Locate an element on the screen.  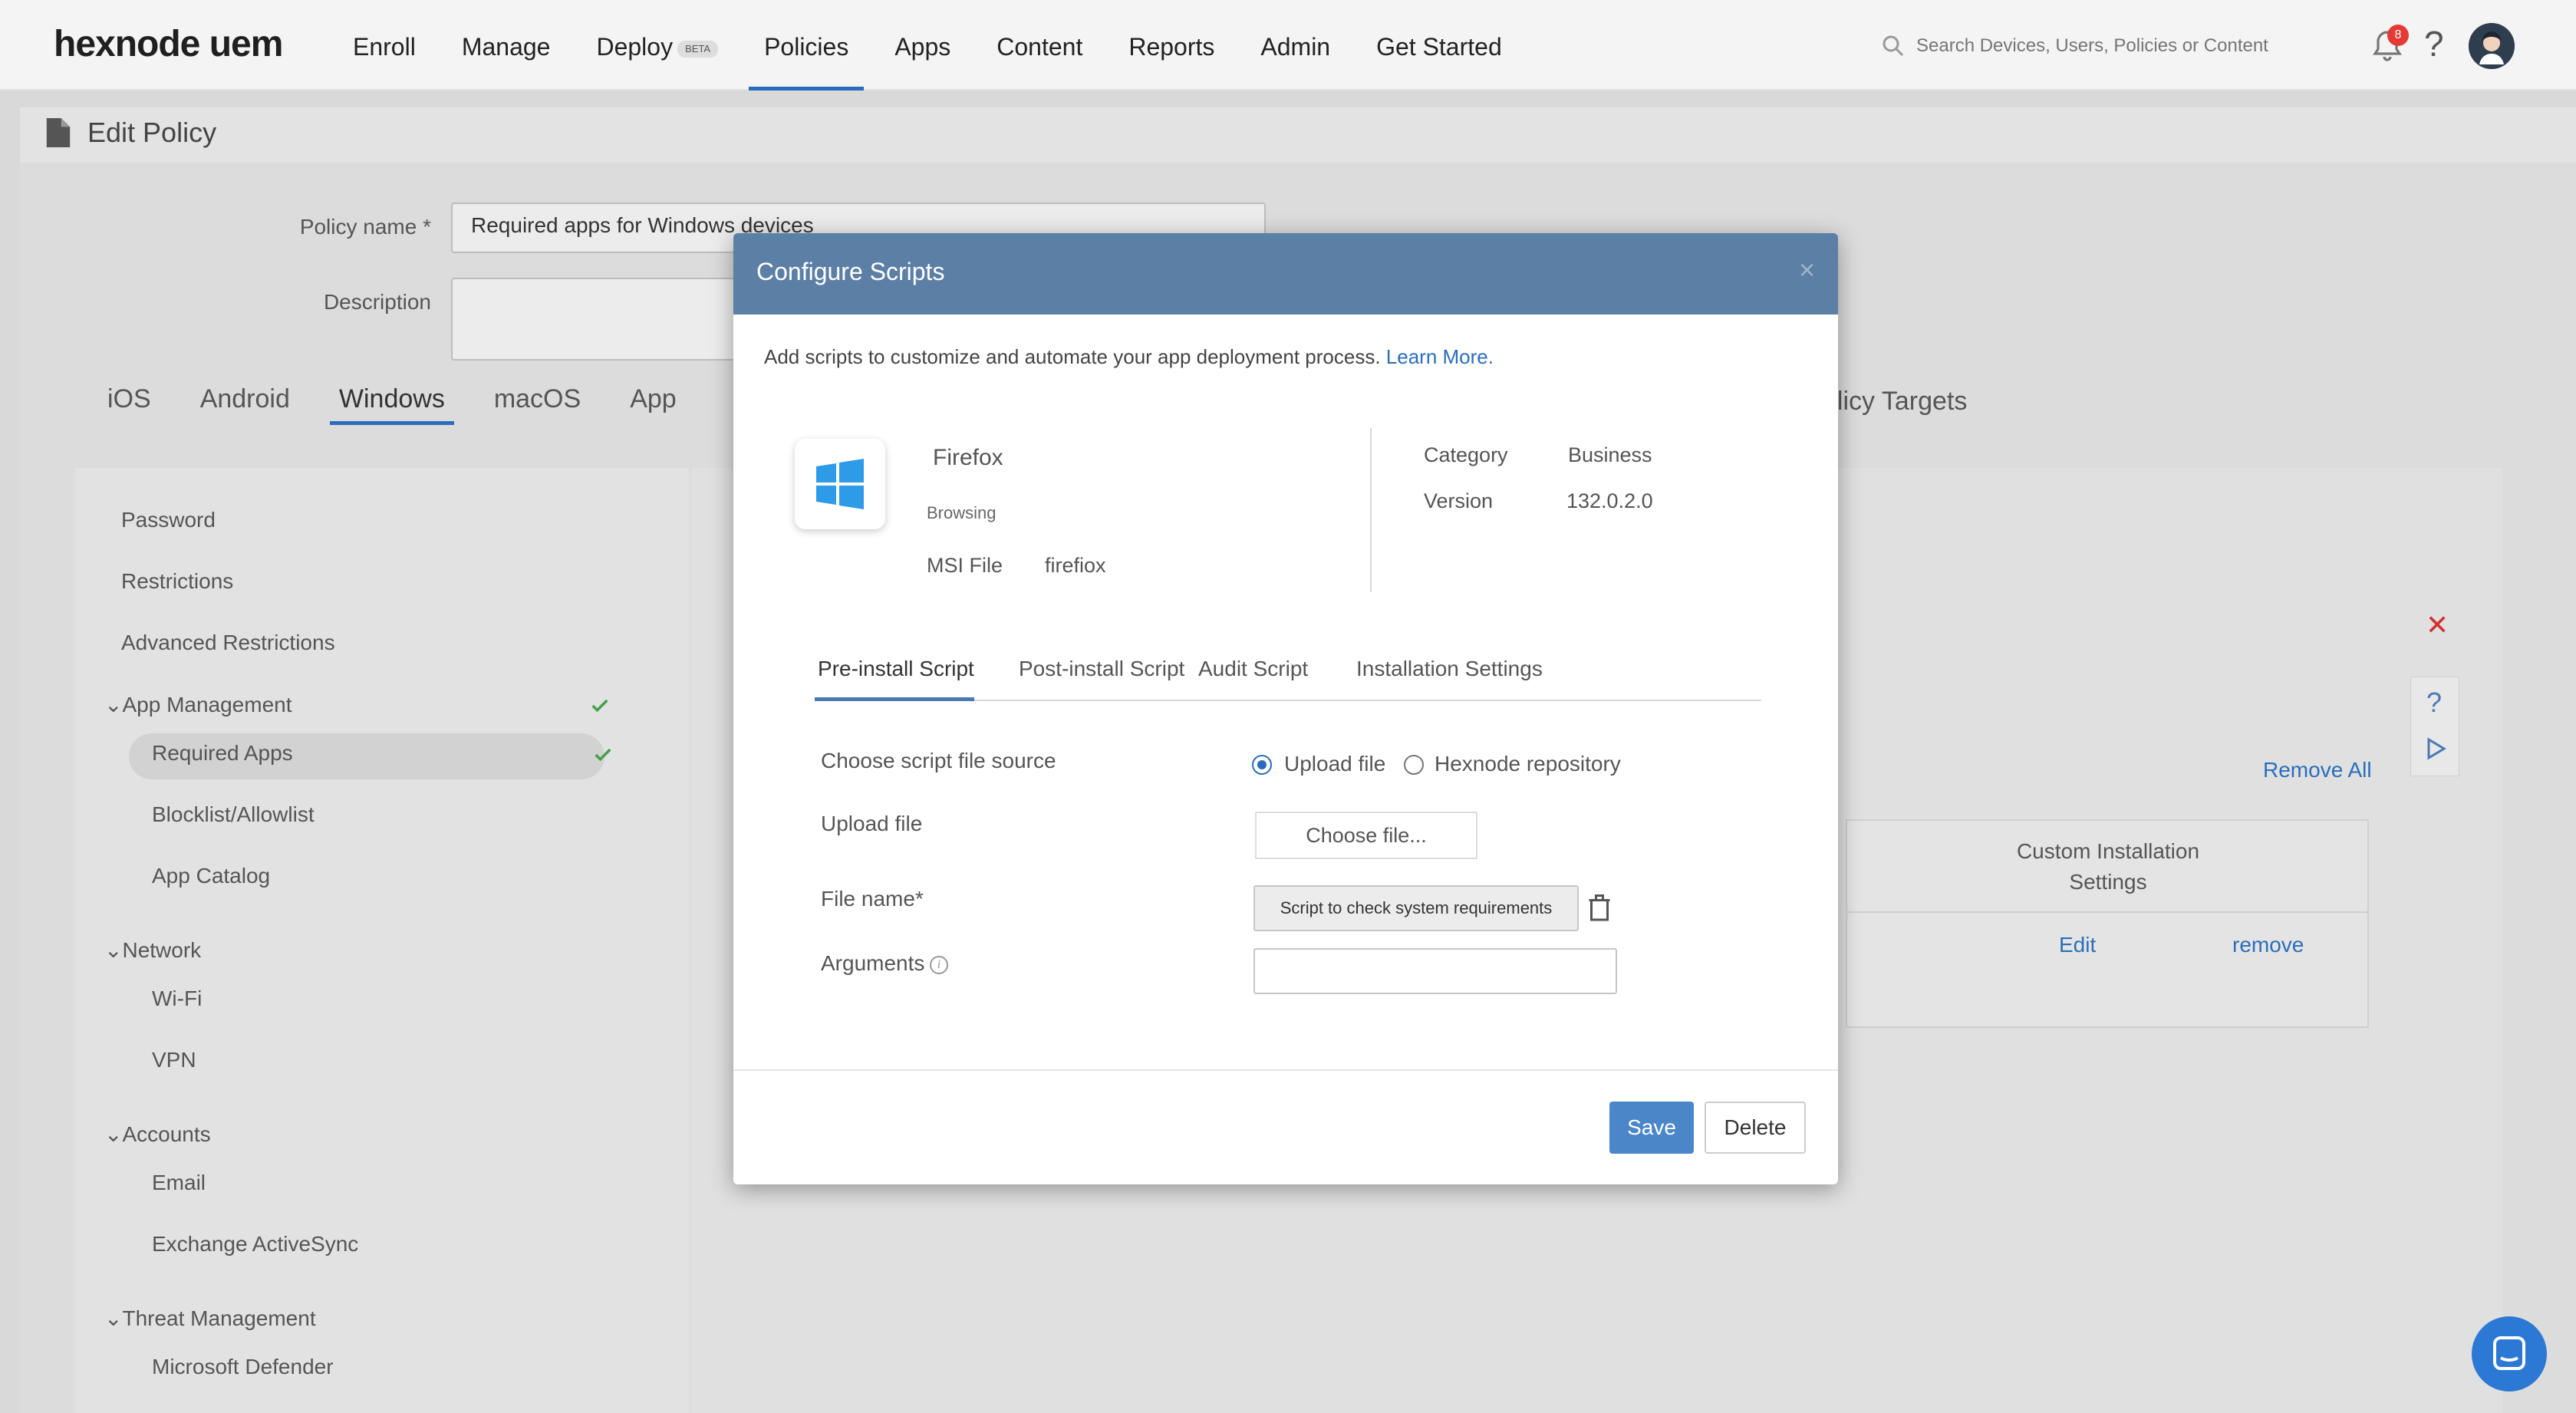
tab-post-install-script: Post-install Script is located at coordinates (1101, 674).